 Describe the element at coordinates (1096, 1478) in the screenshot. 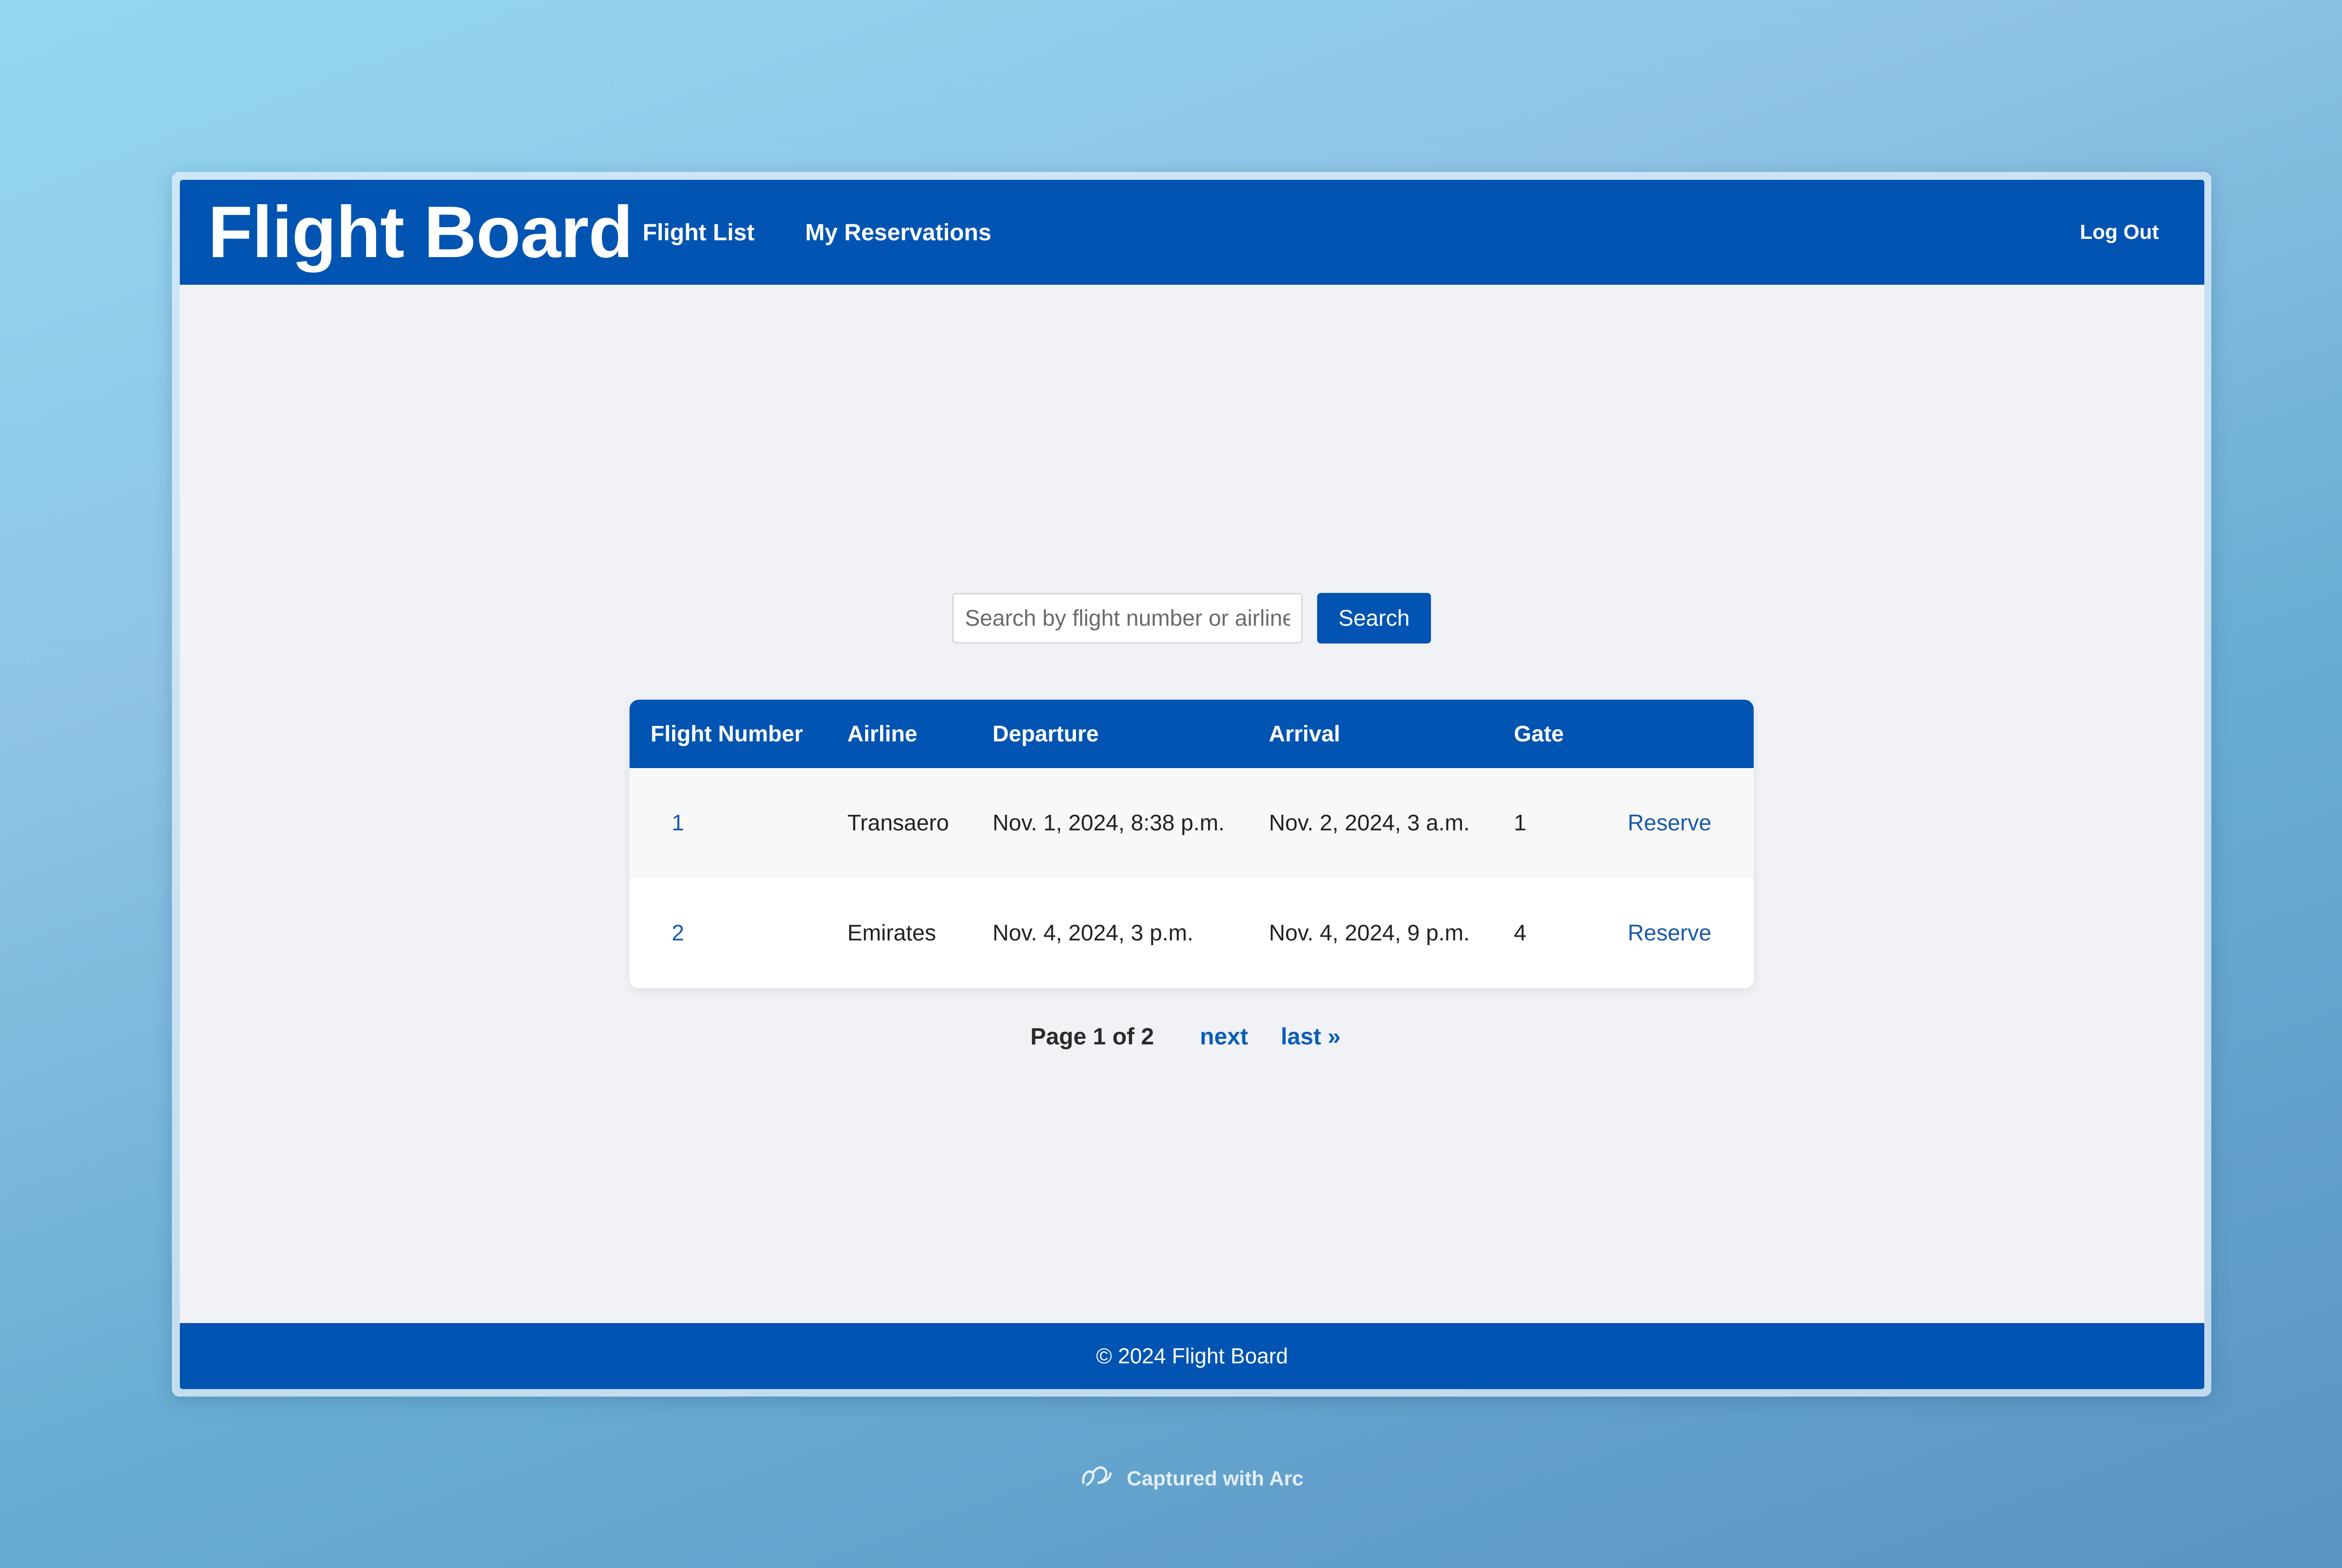

I see `arc-logo-icon` at that location.